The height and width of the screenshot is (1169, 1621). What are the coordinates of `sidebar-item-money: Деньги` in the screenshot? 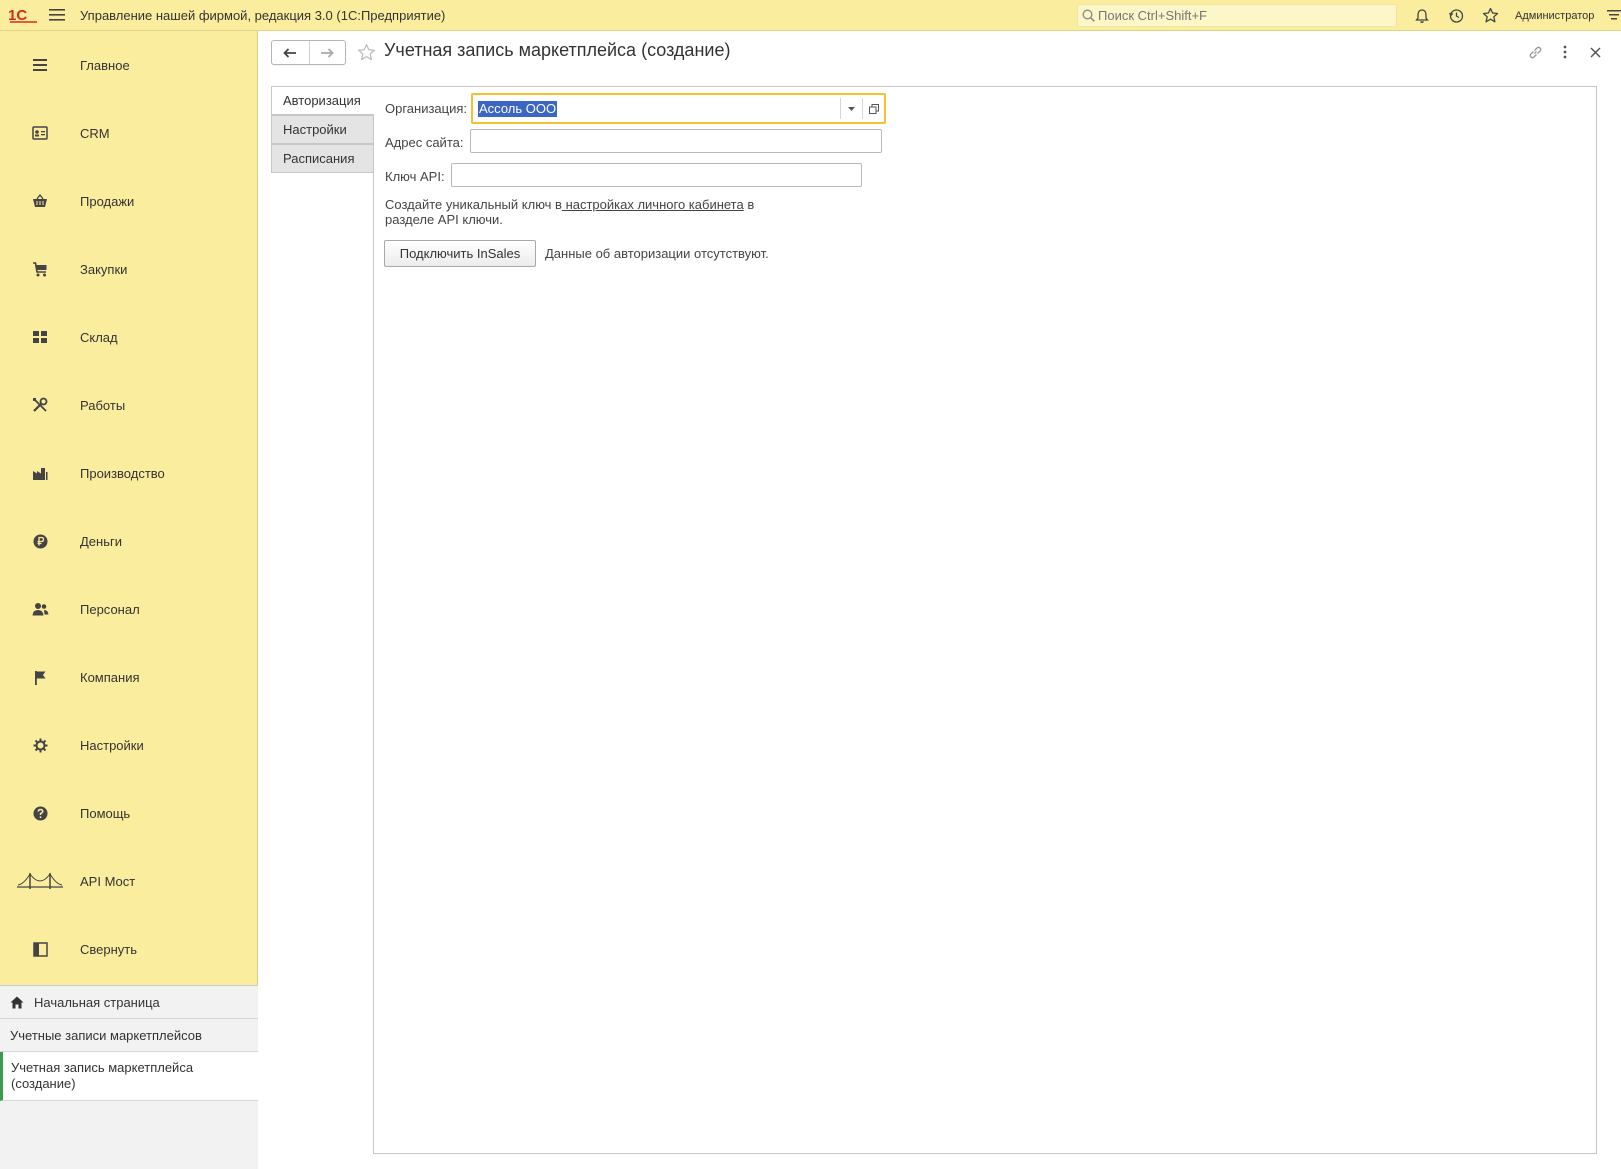 It's located at (128, 541).